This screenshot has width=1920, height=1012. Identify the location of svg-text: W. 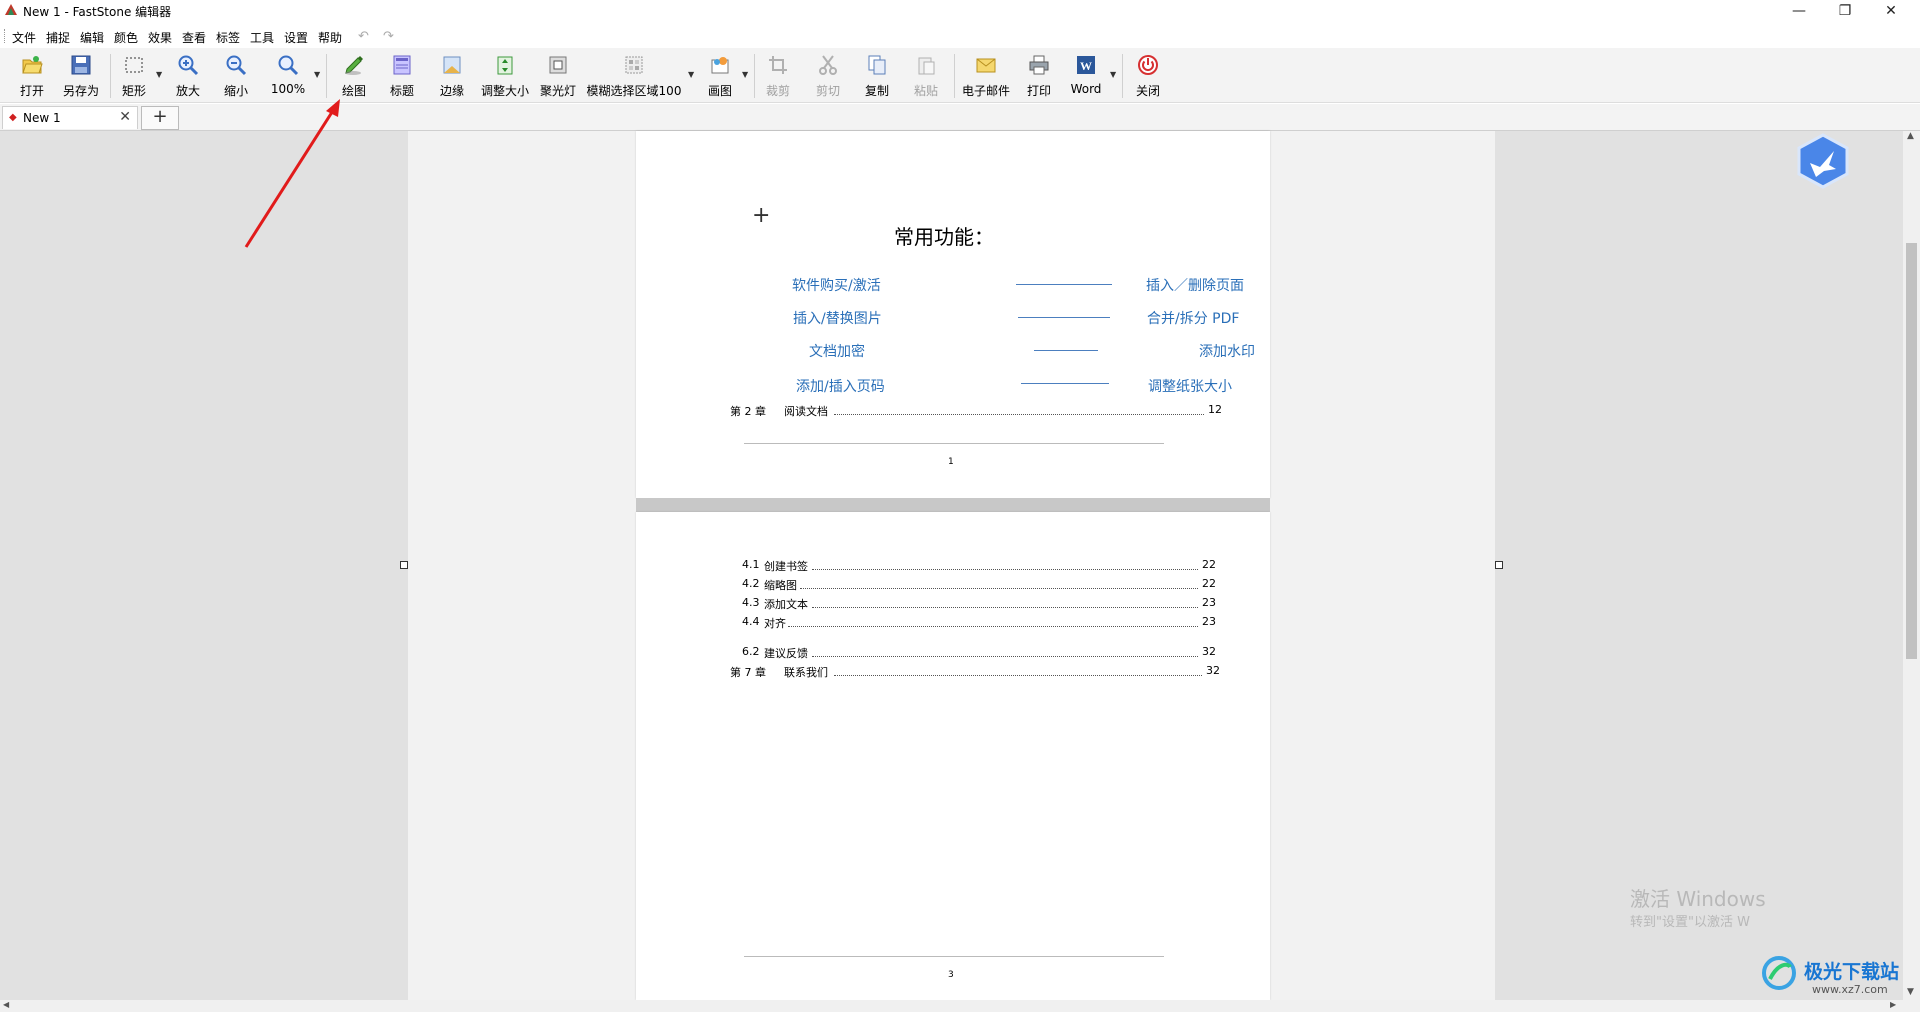
(1086, 66).